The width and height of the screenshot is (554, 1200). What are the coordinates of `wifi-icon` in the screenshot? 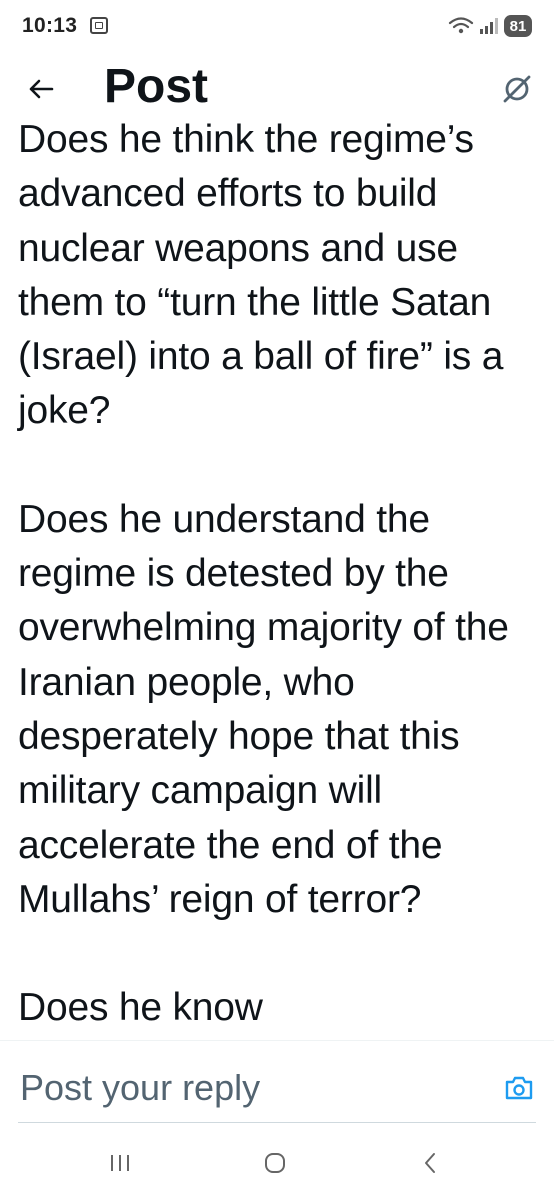 It's located at (461, 25).